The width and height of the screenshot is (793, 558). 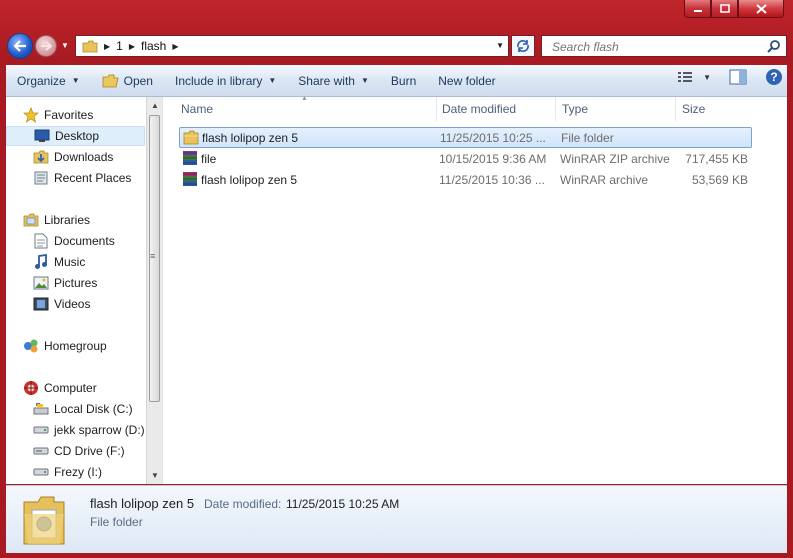 What do you see at coordinates (93, 178) in the screenshot?
I see `nav-label: Recent Places` at bounding box center [93, 178].